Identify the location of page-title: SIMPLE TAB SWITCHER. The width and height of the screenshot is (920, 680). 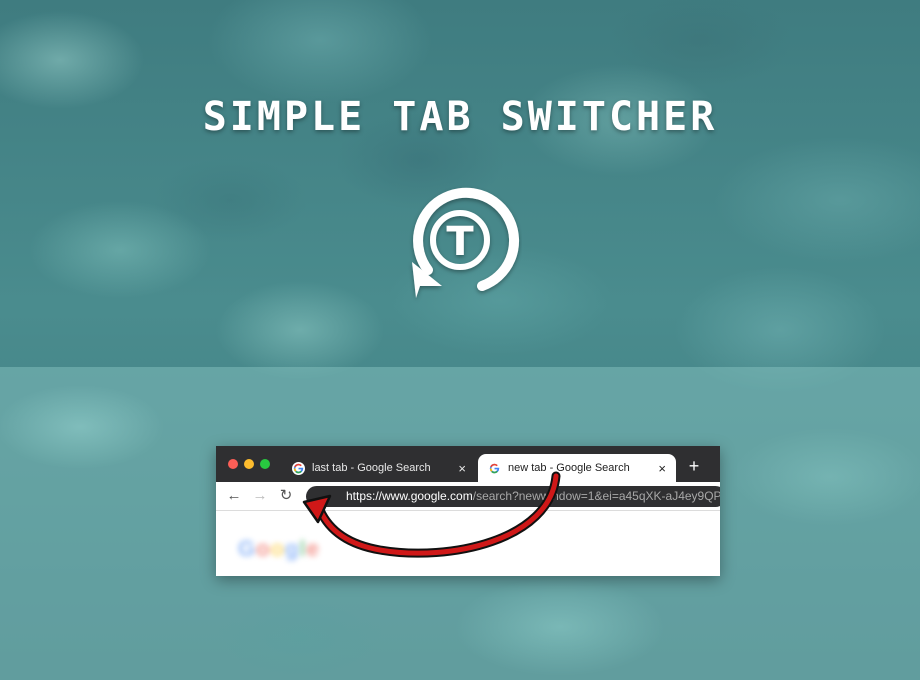
(460, 117).